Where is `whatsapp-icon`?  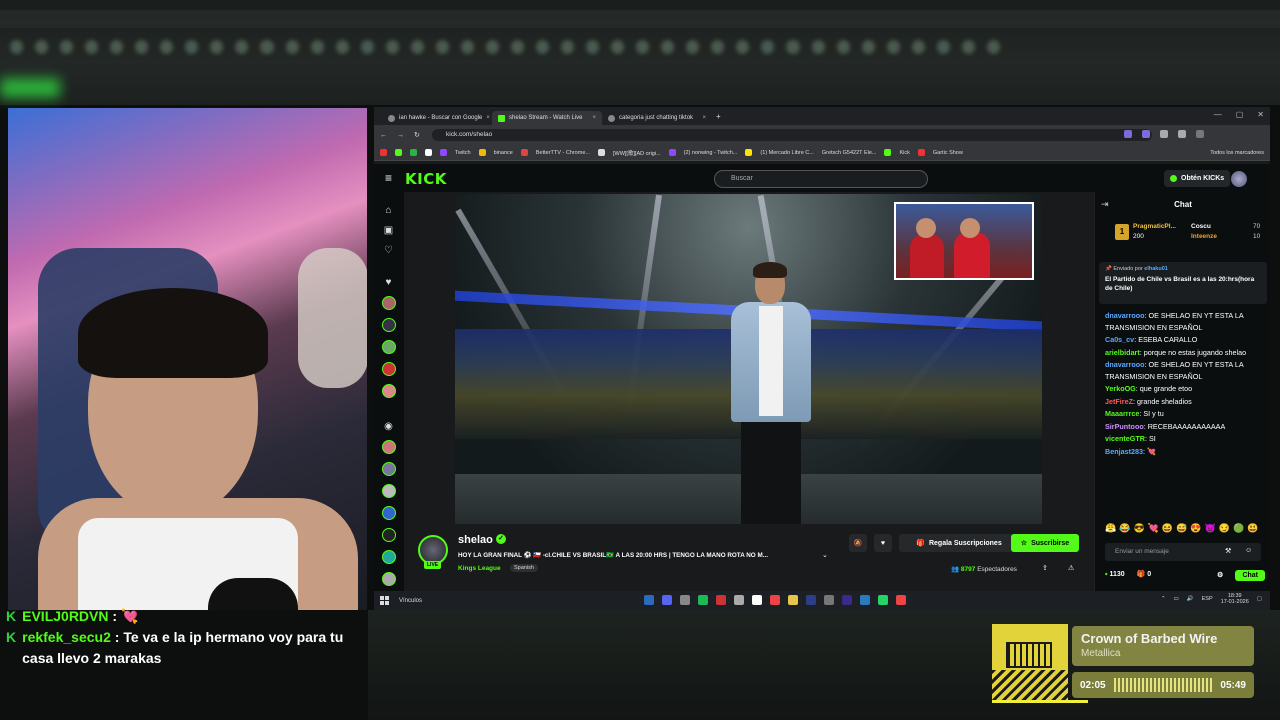 whatsapp-icon is located at coordinates (883, 600).